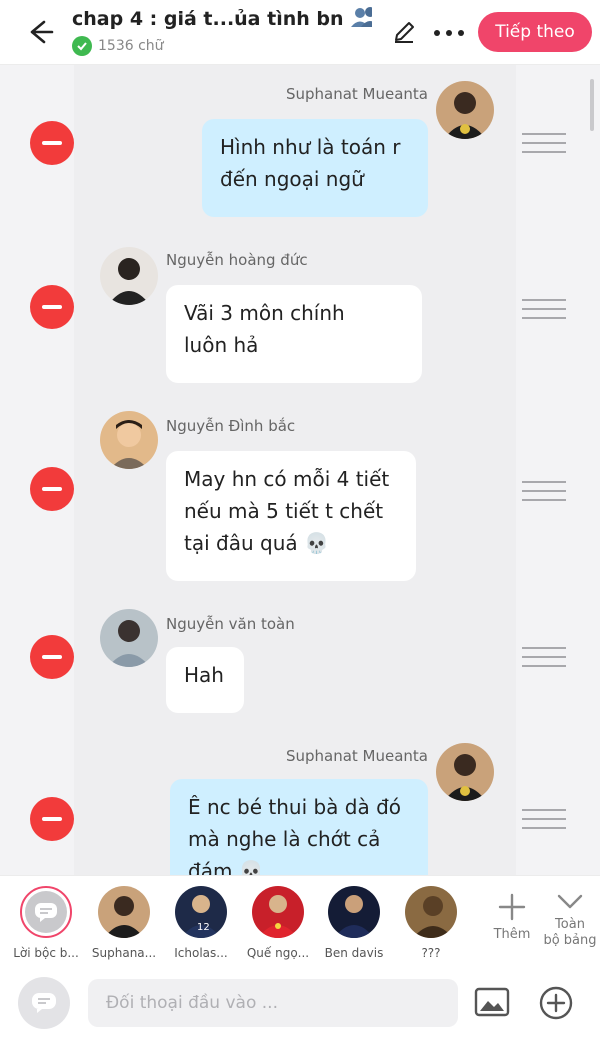 Image resolution: width=600 pixels, height=1038 pixels. What do you see at coordinates (449, 33) in the screenshot?
I see `more-dots-icon` at bounding box center [449, 33].